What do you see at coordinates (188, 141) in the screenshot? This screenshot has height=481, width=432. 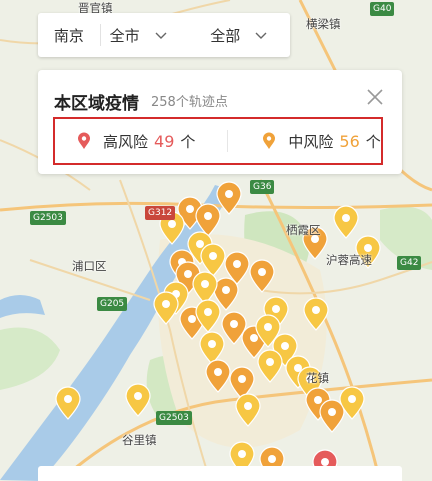 I see `high-risk-unit: 个` at bounding box center [188, 141].